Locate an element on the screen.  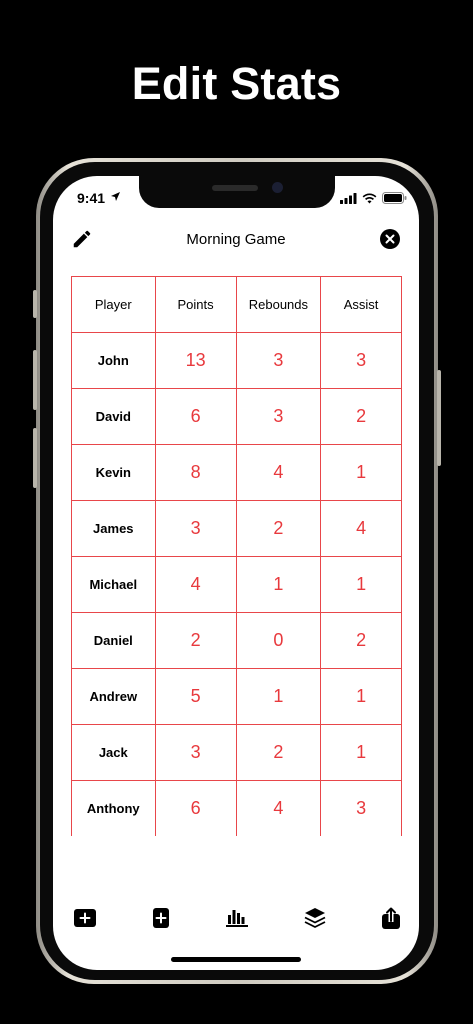
table-row: Kevin 8 4 1 is located at coordinates (236, 472).